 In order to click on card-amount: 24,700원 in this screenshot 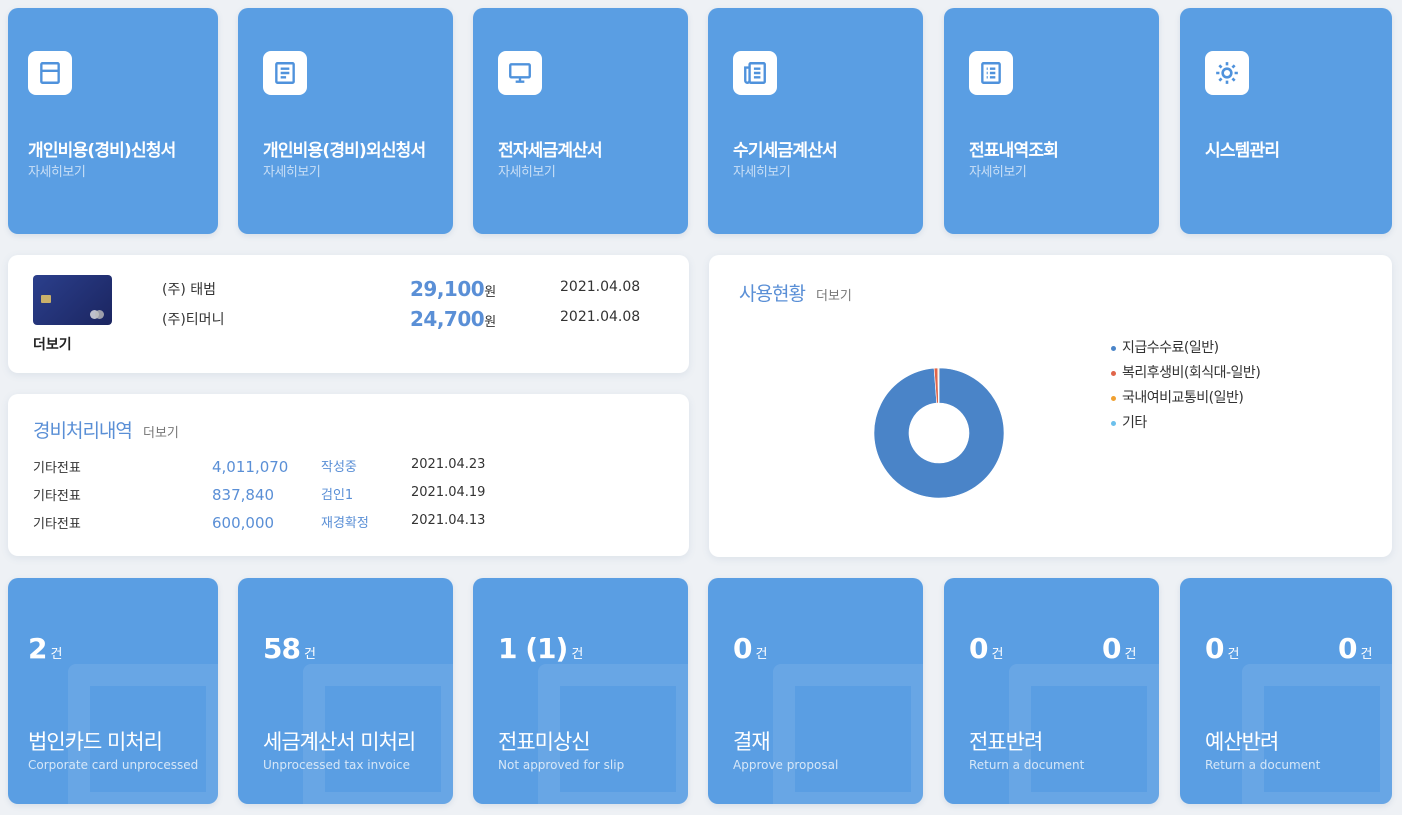, I will do `click(453, 319)`.